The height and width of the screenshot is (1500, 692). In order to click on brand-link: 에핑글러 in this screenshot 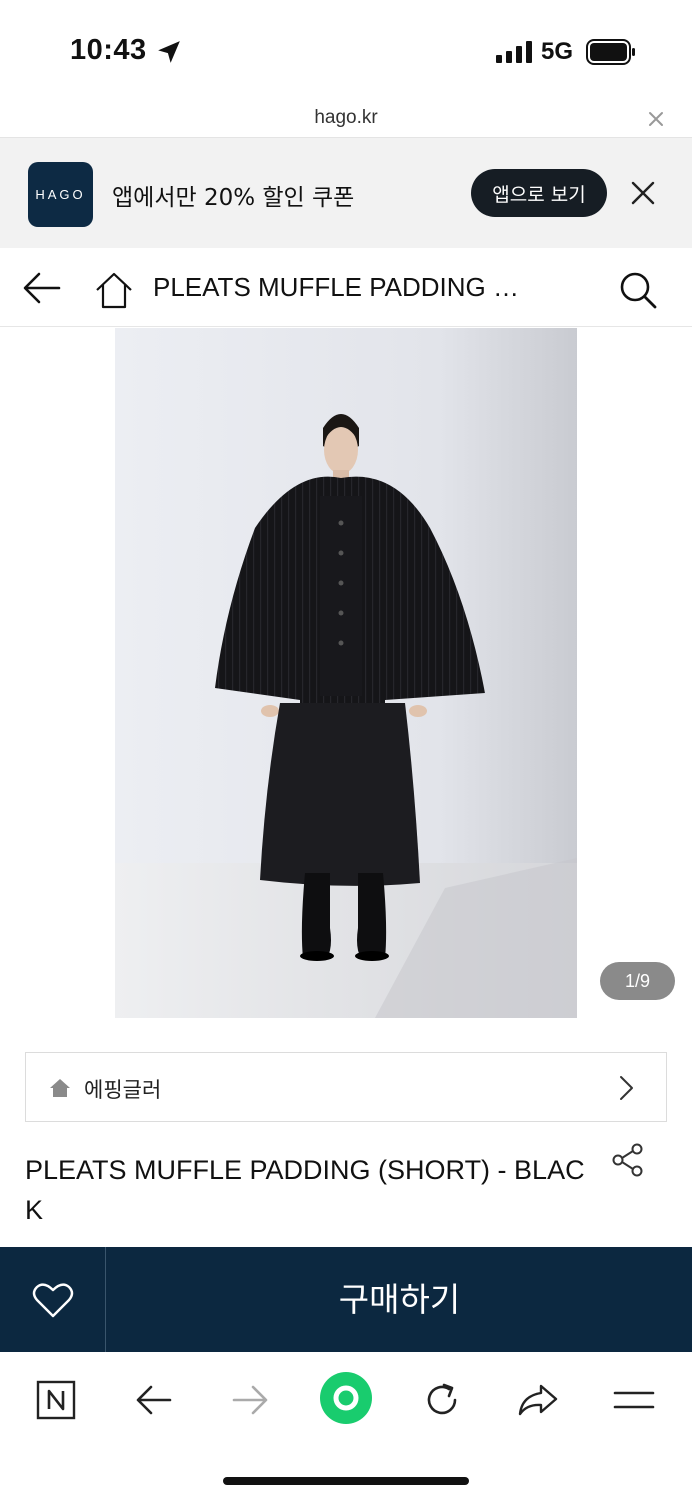, I will do `click(346, 1087)`.